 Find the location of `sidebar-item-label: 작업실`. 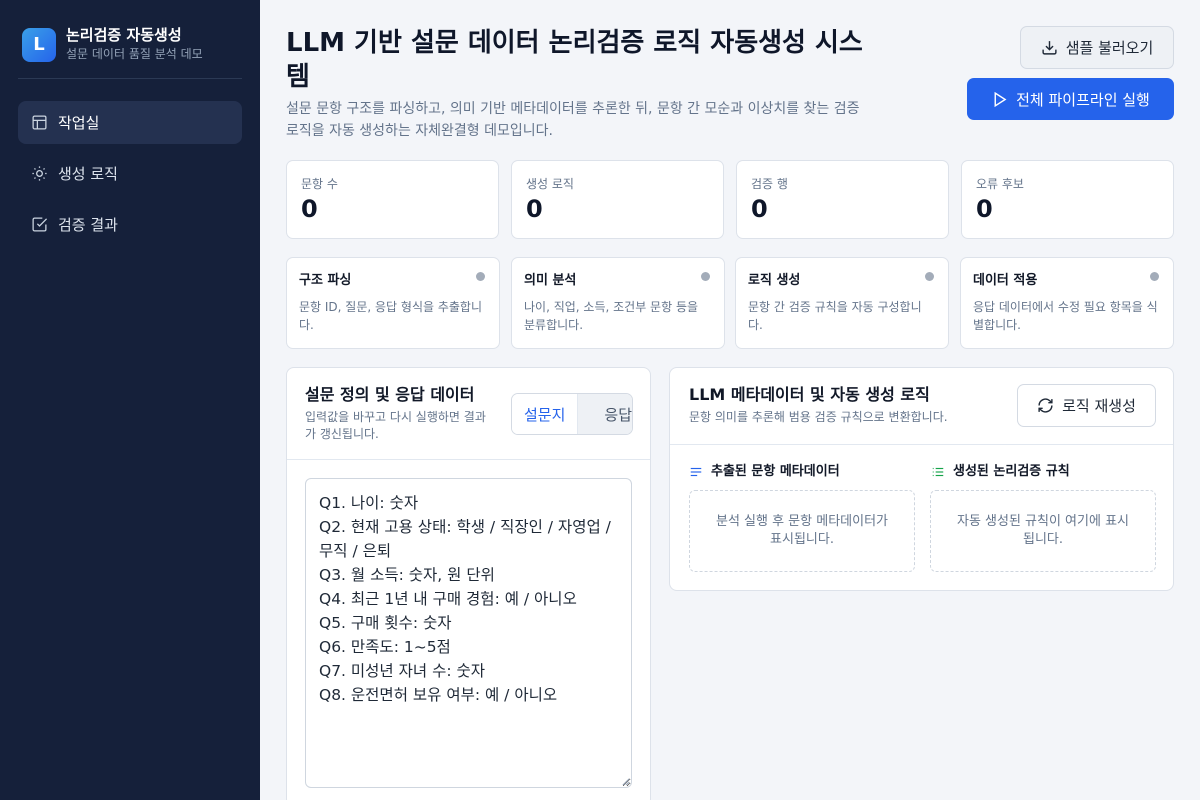

sidebar-item-label: 작업실 is located at coordinates (79, 123).